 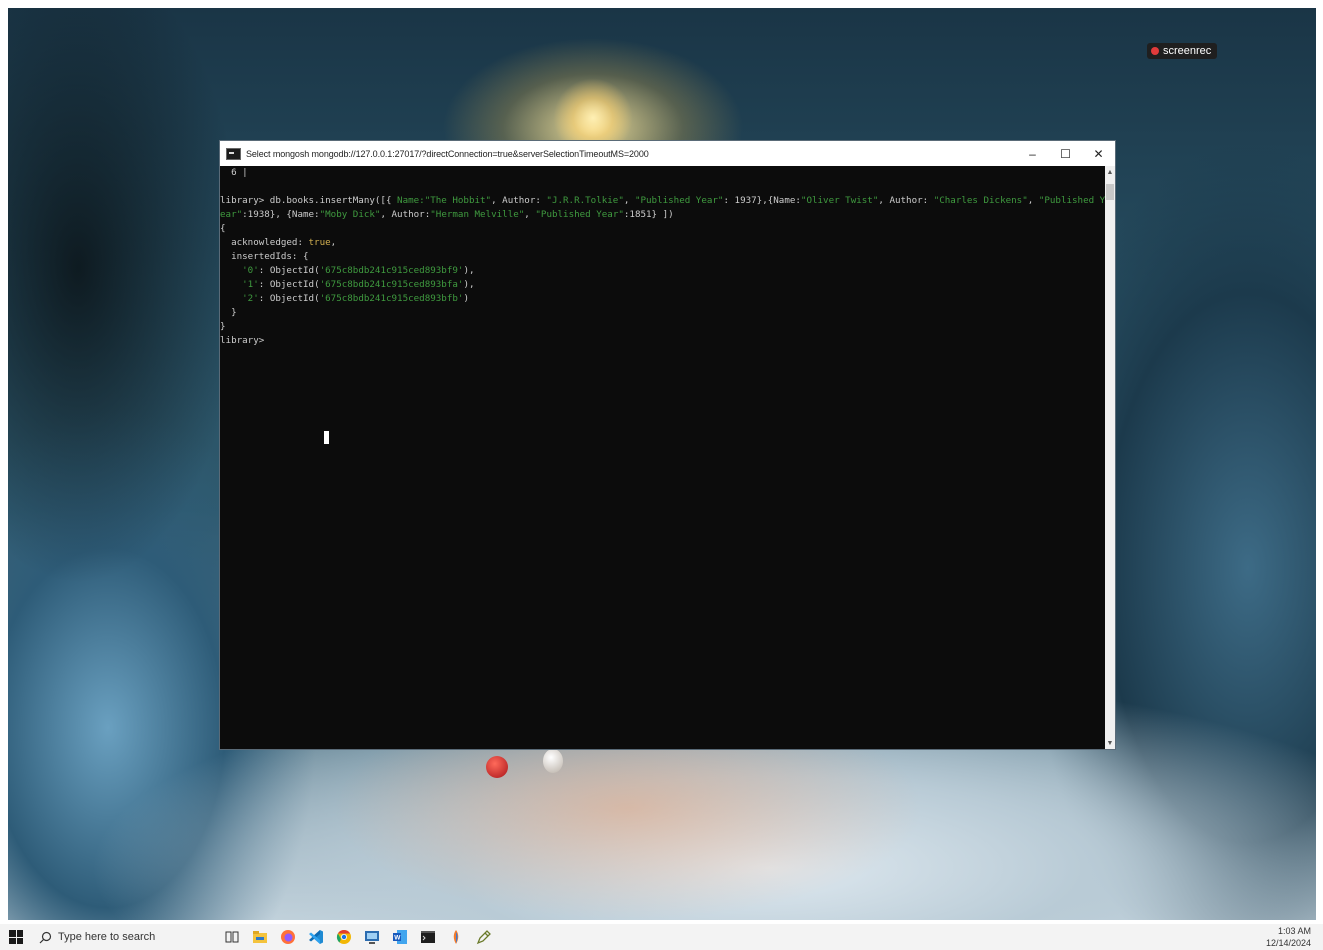 What do you see at coordinates (45, 937) in the screenshot?
I see `search-icon` at bounding box center [45, 937].